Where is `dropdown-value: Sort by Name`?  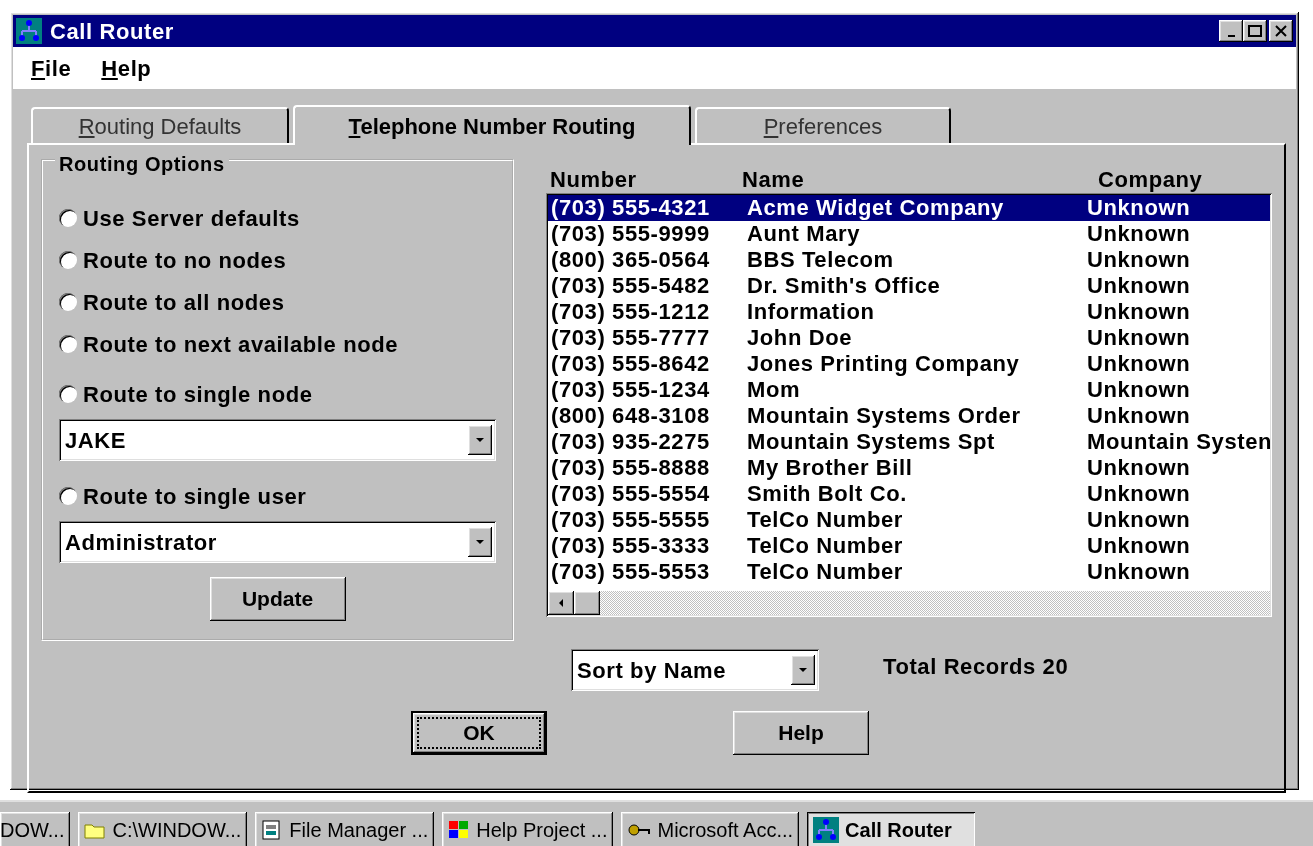
dropdown-value: Sort by Name is located at coordinates (652, 670).